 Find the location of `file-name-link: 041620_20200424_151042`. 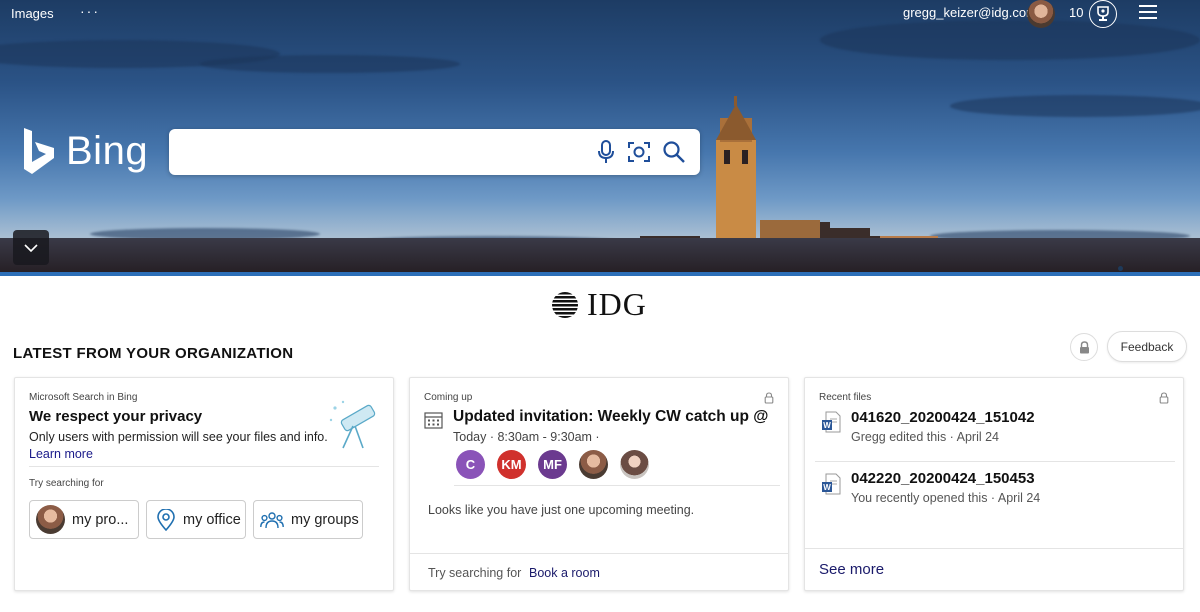

file-name-link: 041620_20200424_151042 is located at coordinates (943, 417).